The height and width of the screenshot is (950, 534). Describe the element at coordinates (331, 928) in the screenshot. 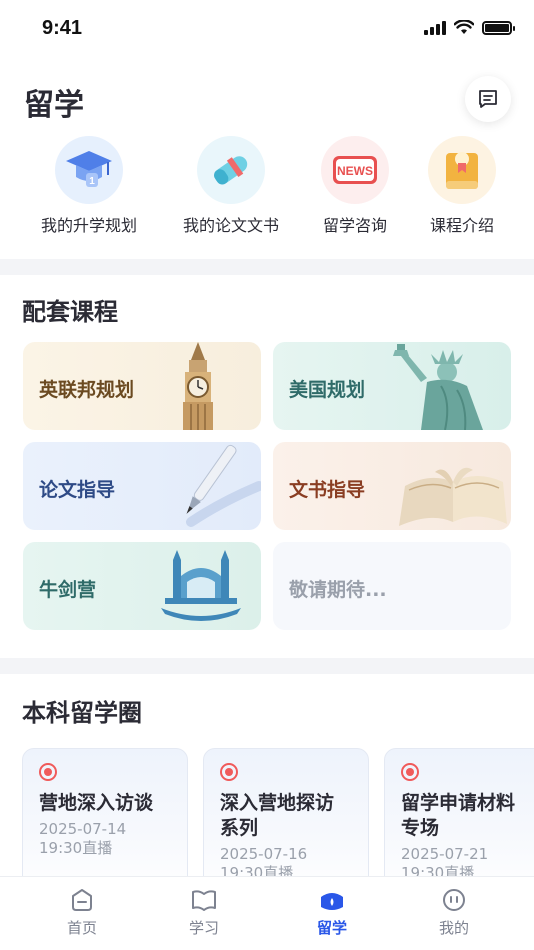

I see `tab-label: 留学` at that location.